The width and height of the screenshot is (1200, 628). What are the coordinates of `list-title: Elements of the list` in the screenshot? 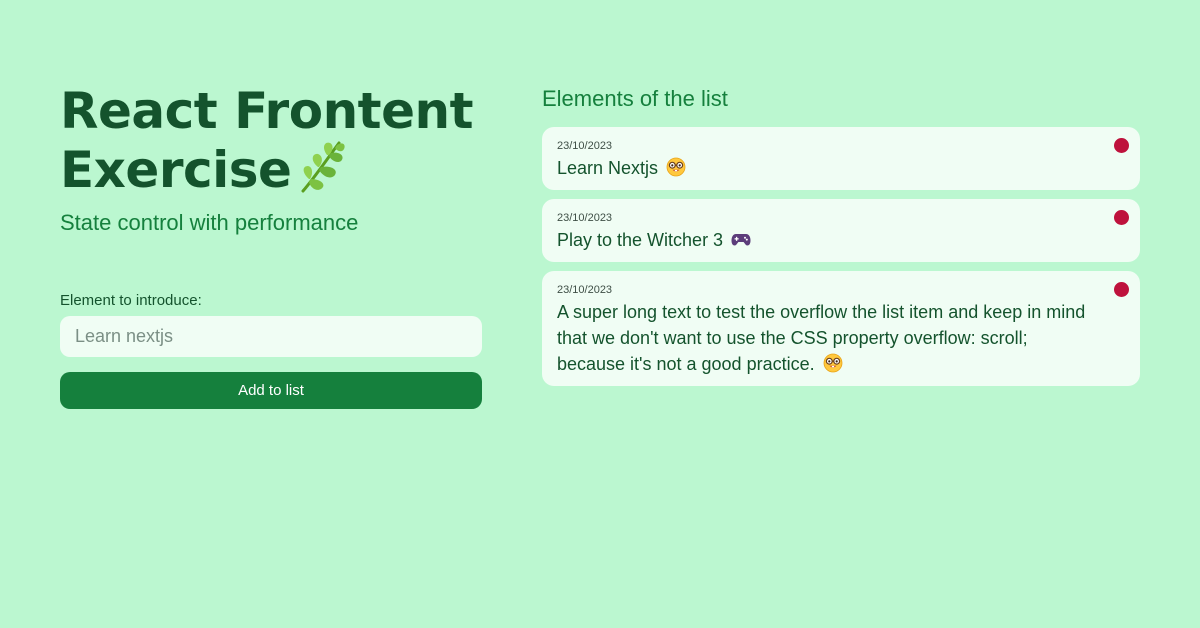 It's located at (635, 98).